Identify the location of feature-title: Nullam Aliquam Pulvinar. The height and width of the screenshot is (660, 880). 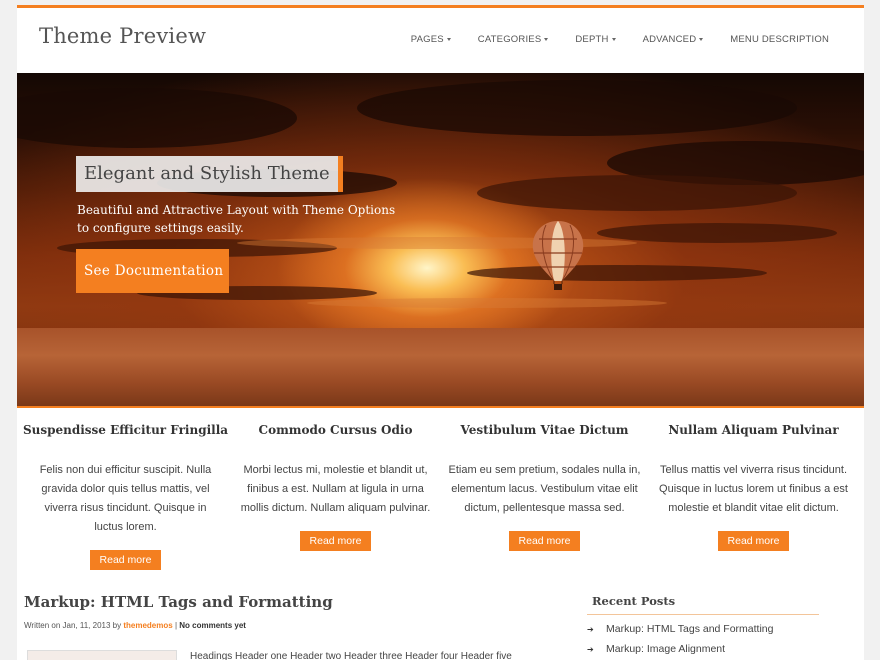
(753, 430).